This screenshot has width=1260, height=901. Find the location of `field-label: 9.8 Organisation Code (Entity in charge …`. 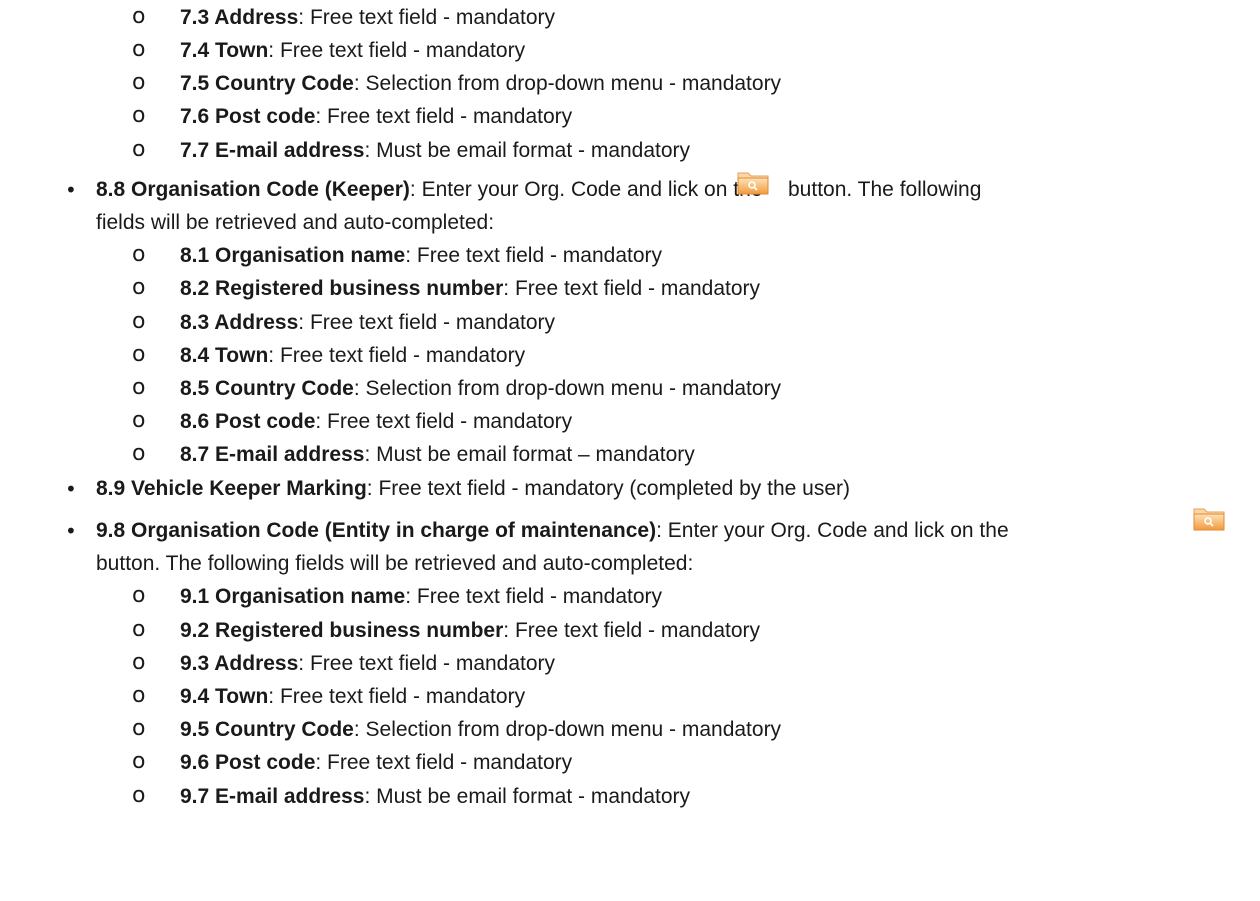

field-label: 9.8 Organisation Code (Entity in charge … is located at coordinates (376, 530).